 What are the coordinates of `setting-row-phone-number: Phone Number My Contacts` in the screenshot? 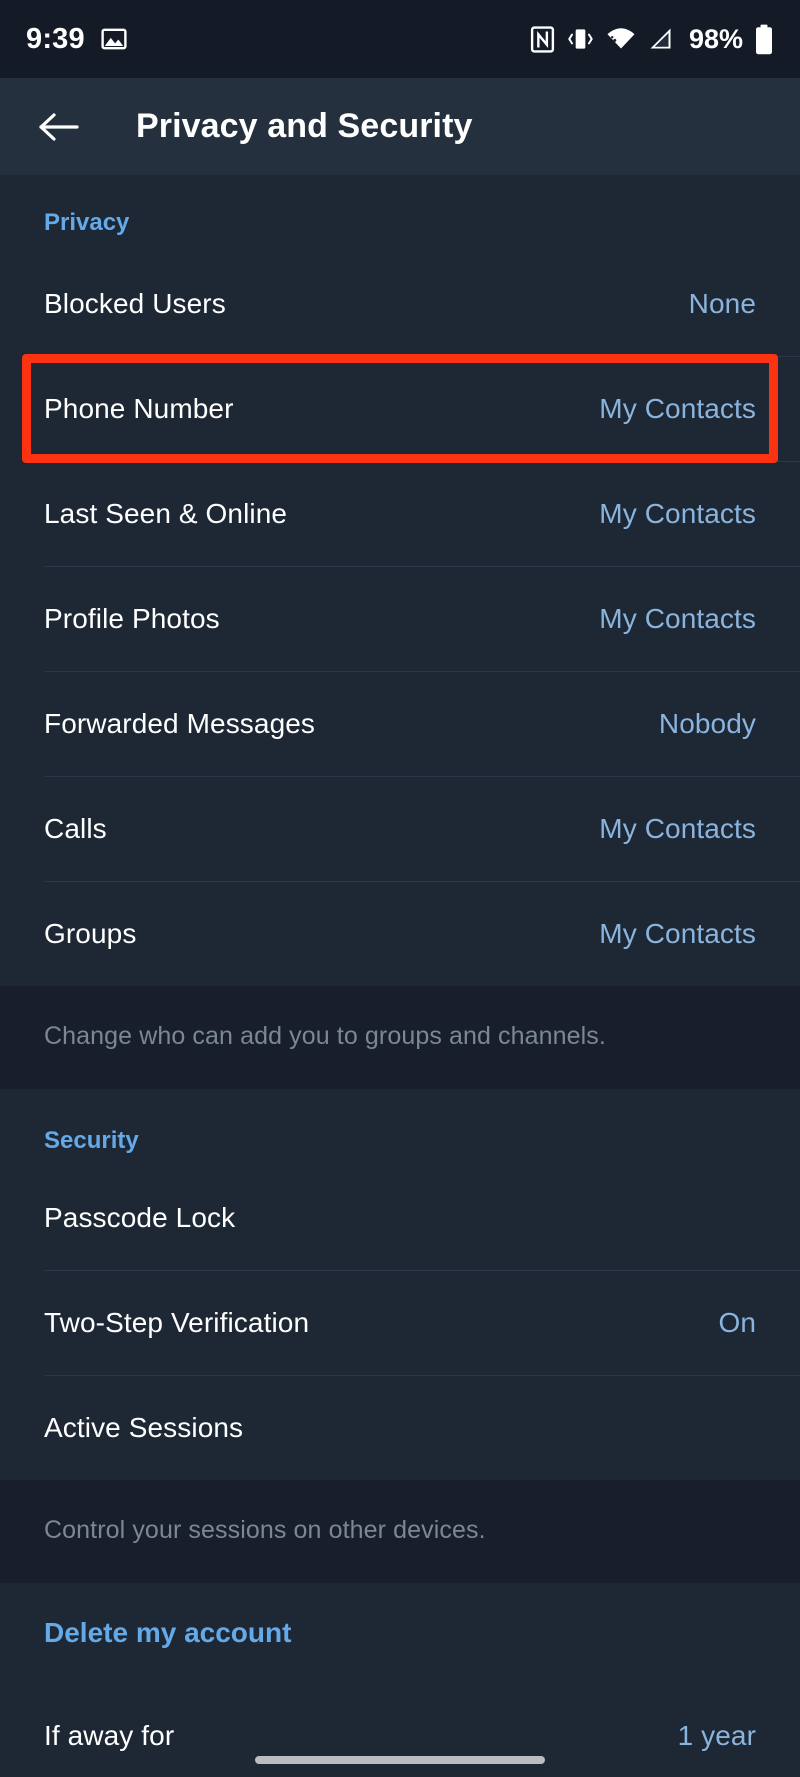 It's located at (400, 408).